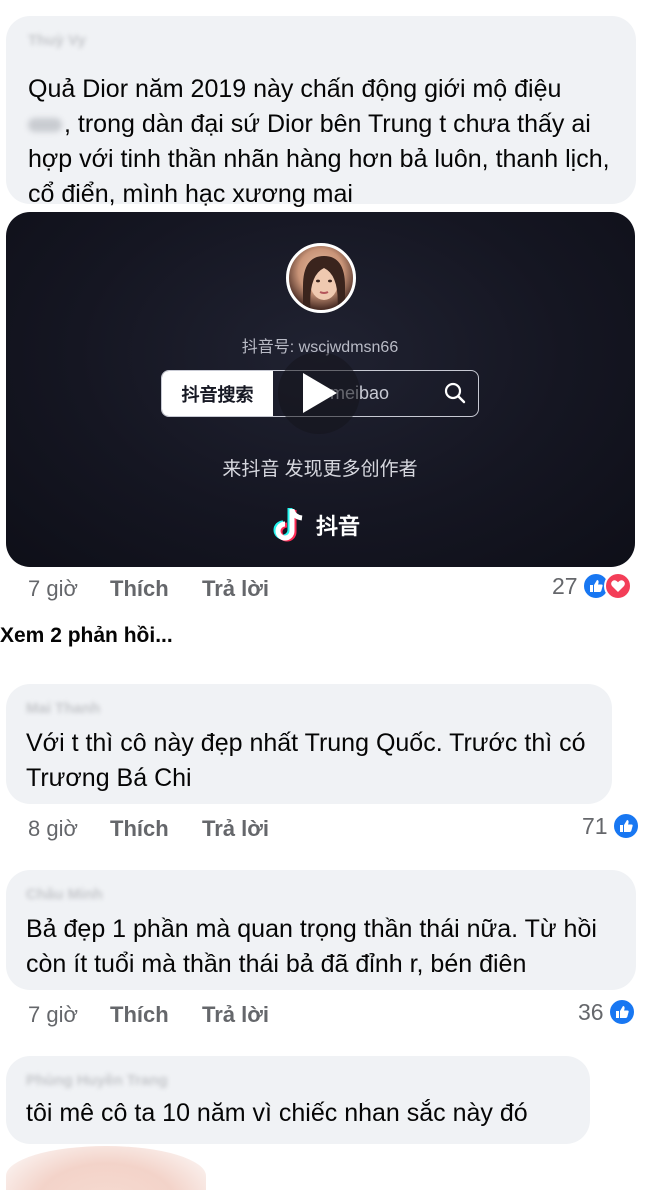 The image size is (660, 1190). I want to click on reaction-summary: 36, so click(607, 1012).